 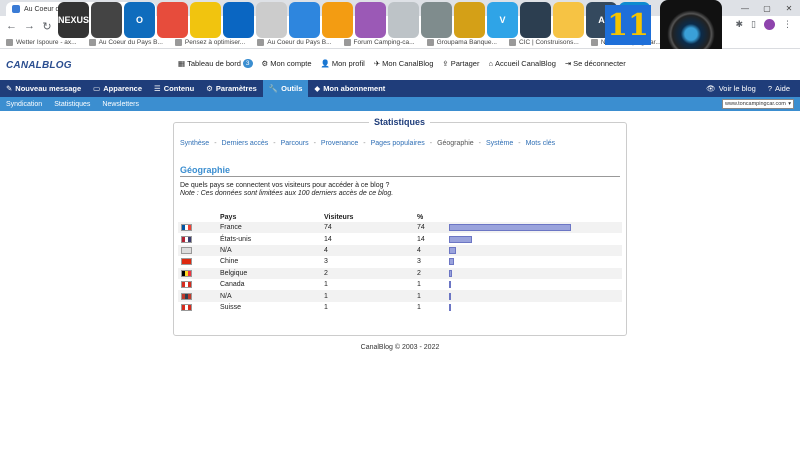 I want to click on top-menu-item: ⌂ Accueil CanalBlog, so click(x=521, y=63).